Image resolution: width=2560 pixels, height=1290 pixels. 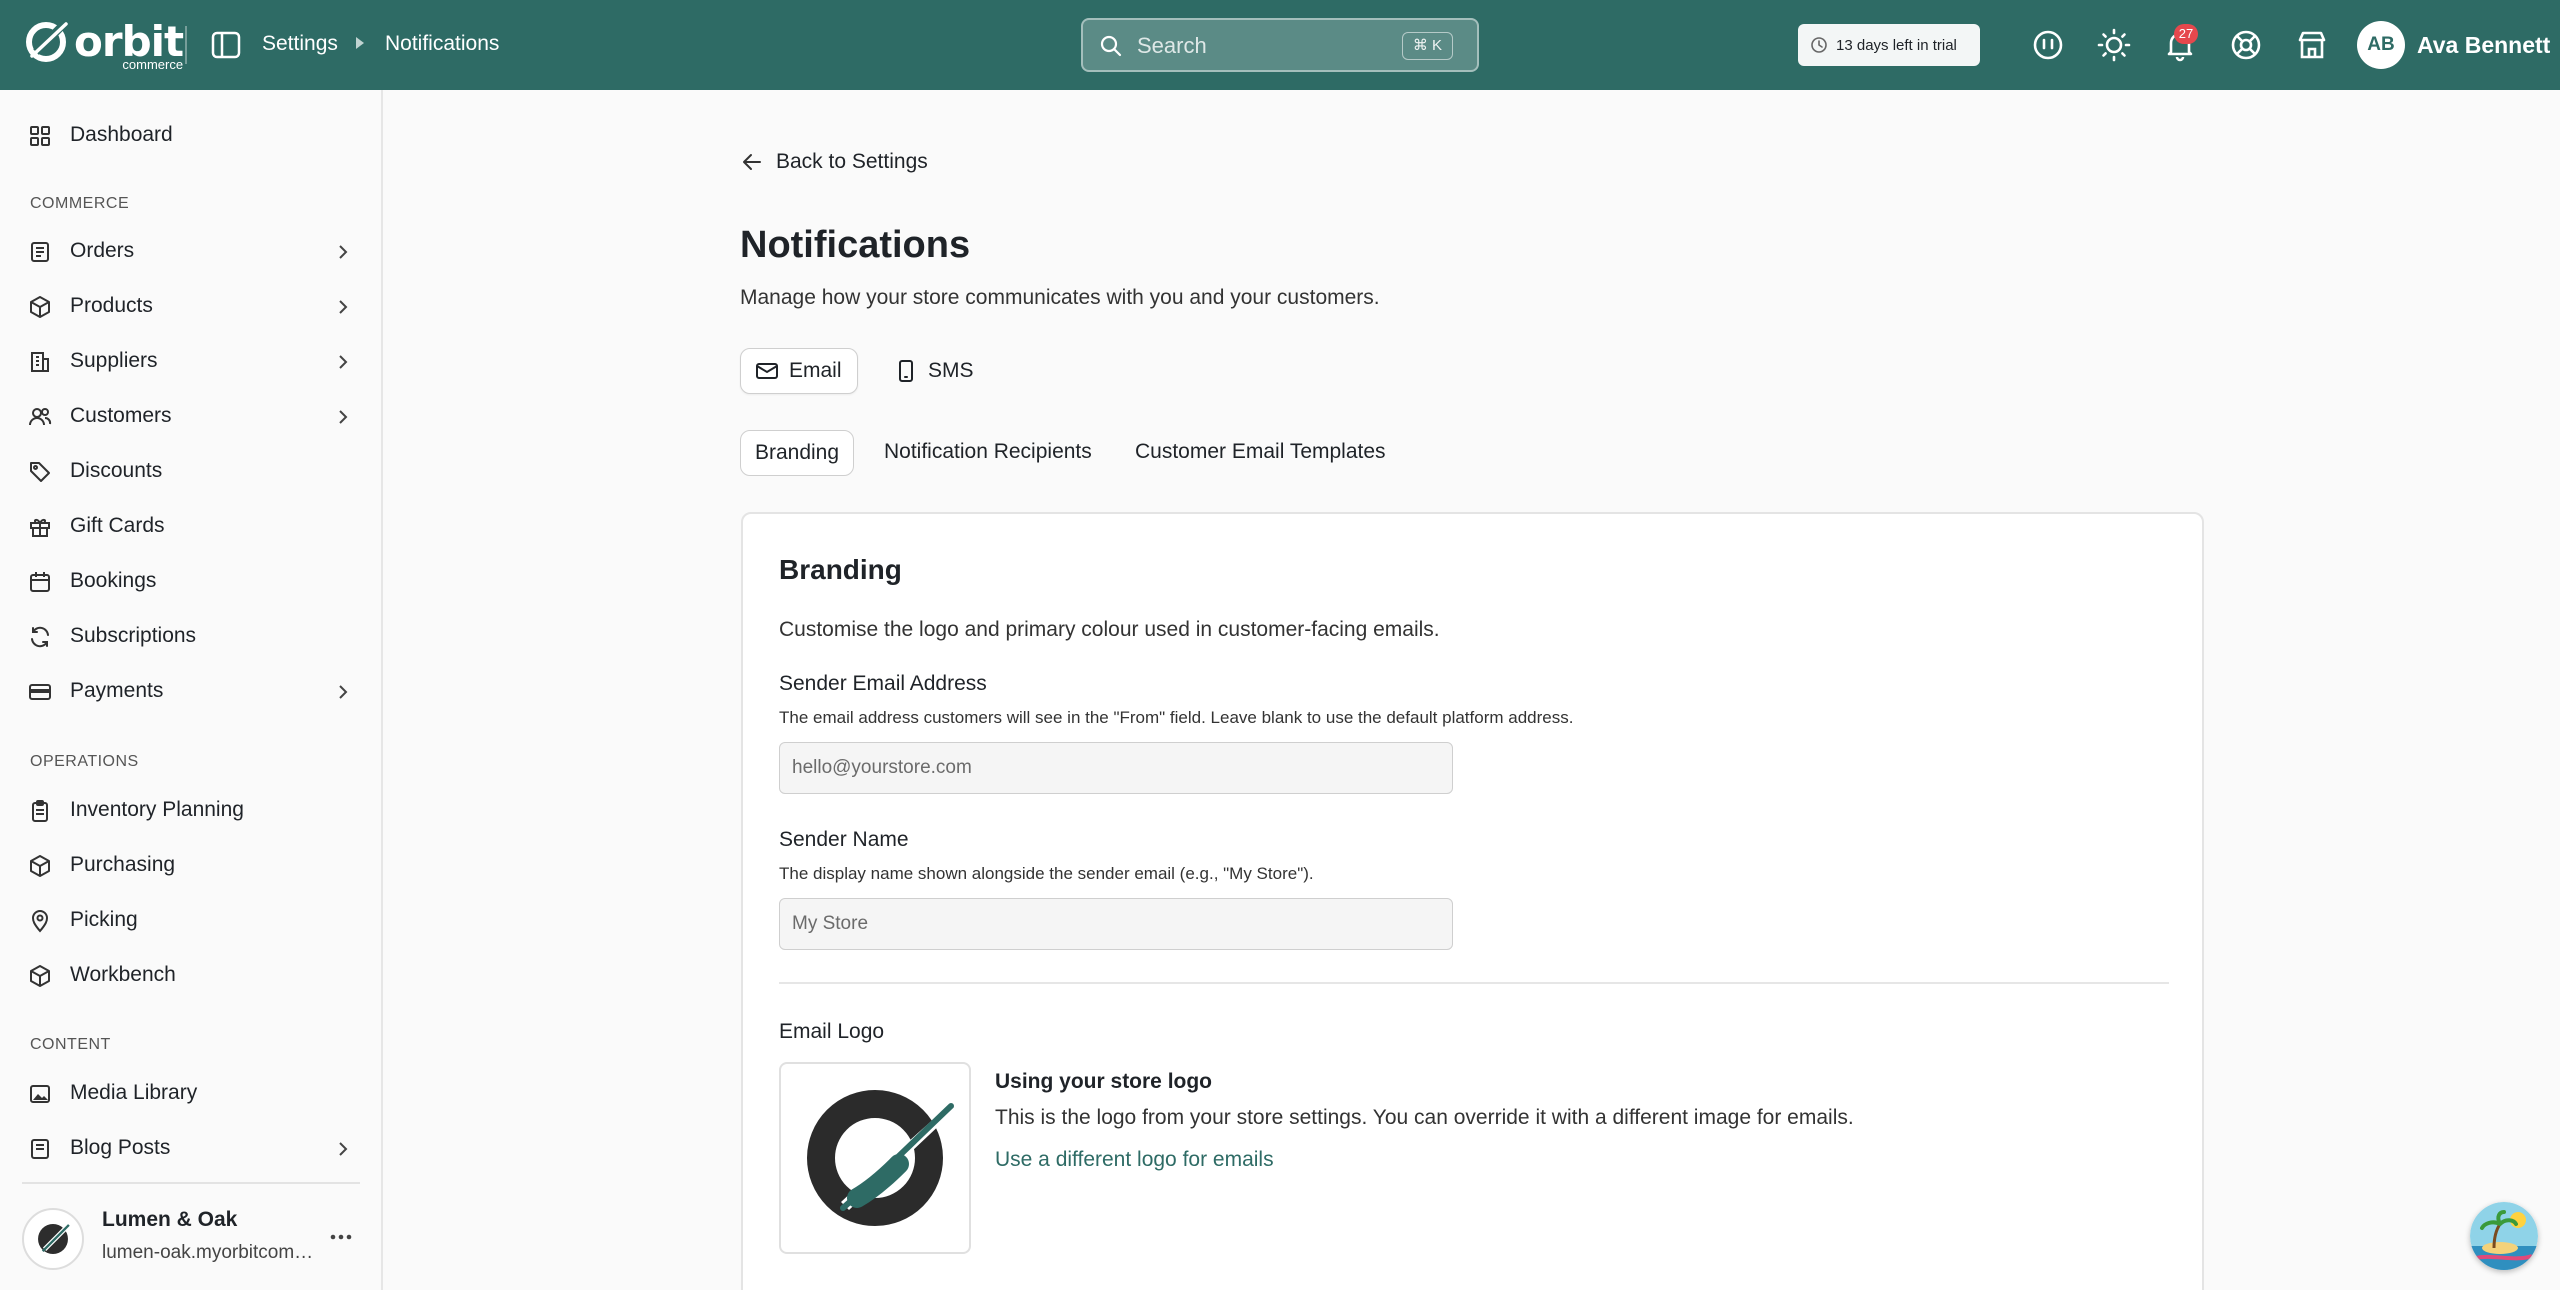 I want to click on tab-email: Email, so click(x=799, y=371).